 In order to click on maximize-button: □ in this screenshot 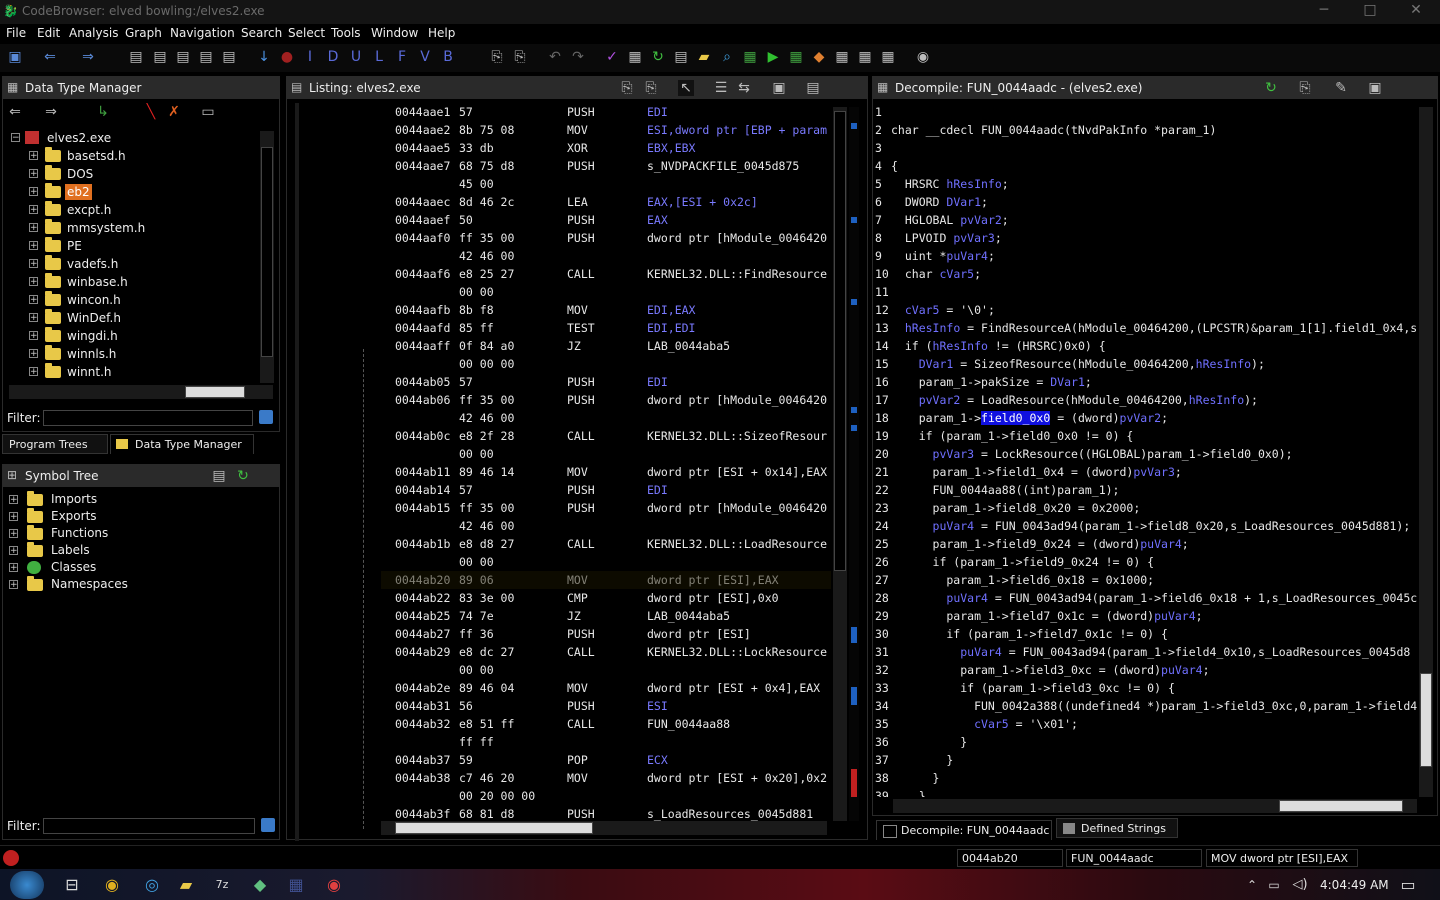, I will do `click(1370, 11)`.